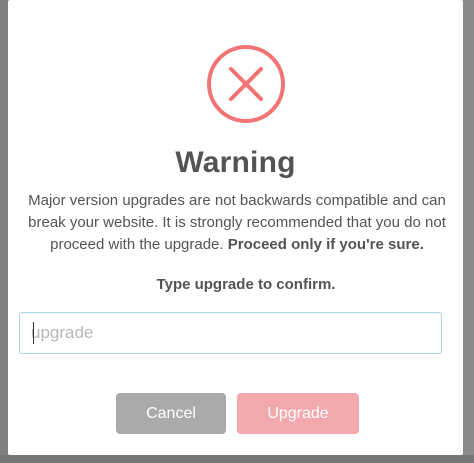  Describe the element at coordinates (237, 459) in the screenshot. I see `backdrop-bottom-strip` at that location.